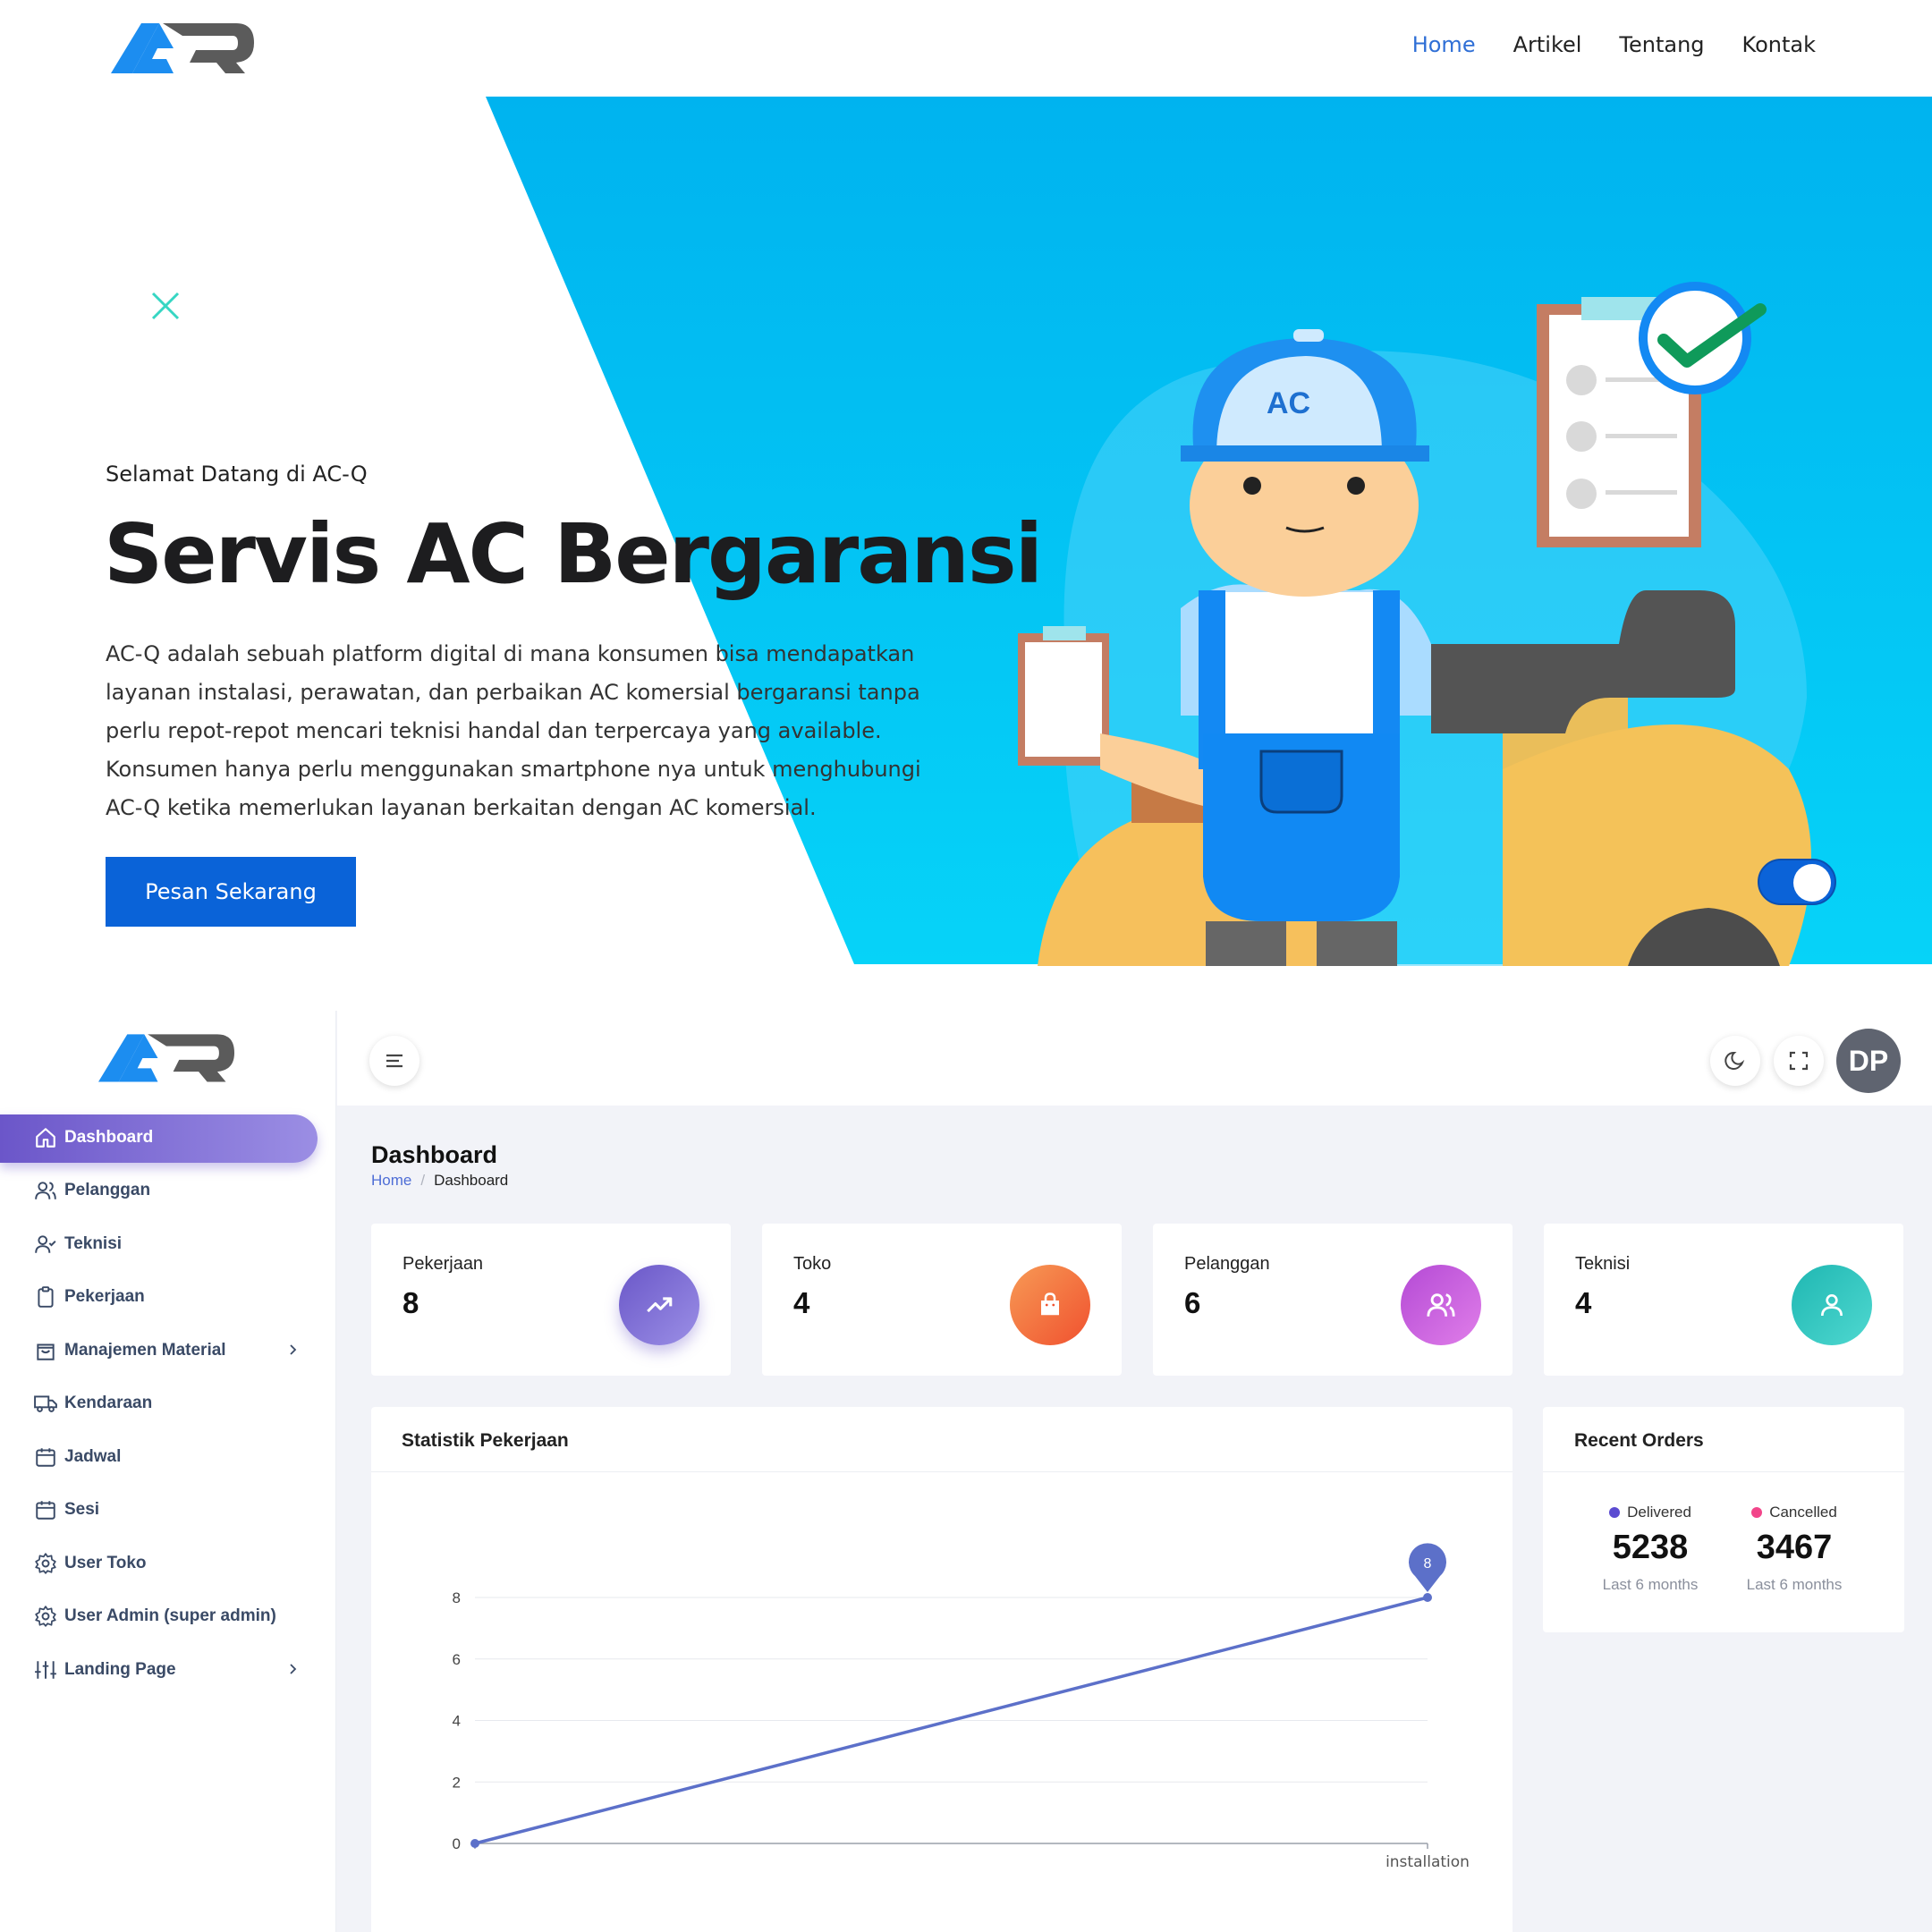 This screenshot has height=1932, width=1932. Describe the element at coordinates (168, 1191) in the screenshot. I see `sidebar-item-pelanggan: Pelanggan` at that location.